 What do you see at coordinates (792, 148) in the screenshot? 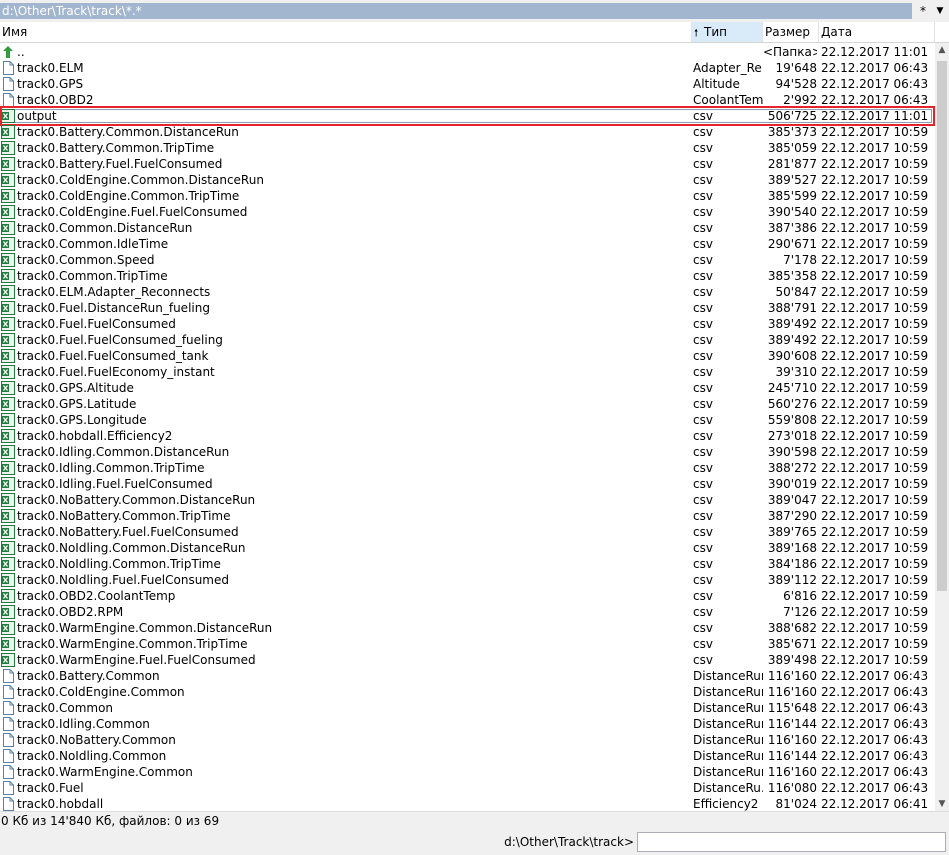
I see `file-size: 385'059` at bounding box center [792, 148].